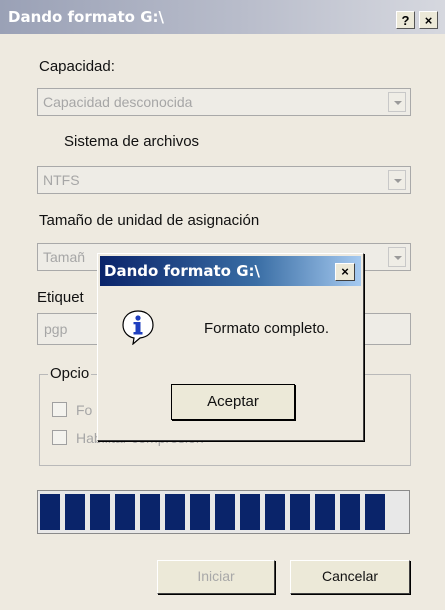 Image resolution: width=445 pixels, height=610 pixels. What do you see at coordinates (61, 180) in the screenshot?
I see `filesystem-value: NTFS` at bounding box center [61, 180].